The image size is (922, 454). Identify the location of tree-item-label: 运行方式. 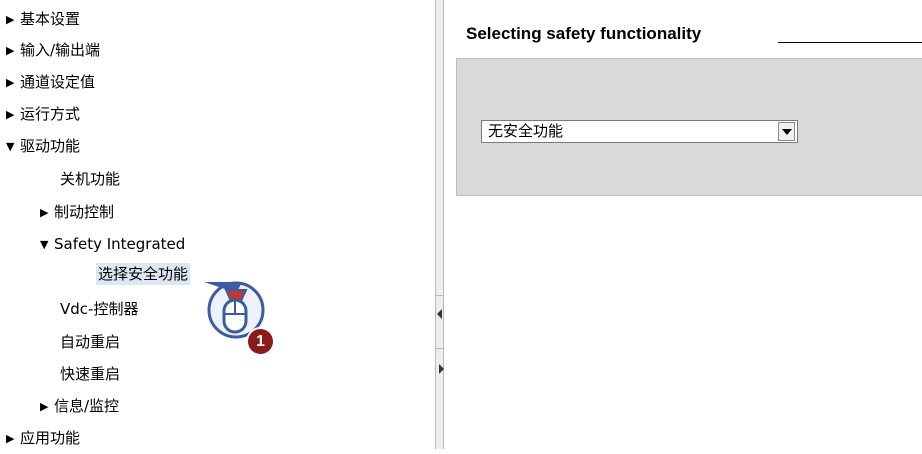
(50, 114).